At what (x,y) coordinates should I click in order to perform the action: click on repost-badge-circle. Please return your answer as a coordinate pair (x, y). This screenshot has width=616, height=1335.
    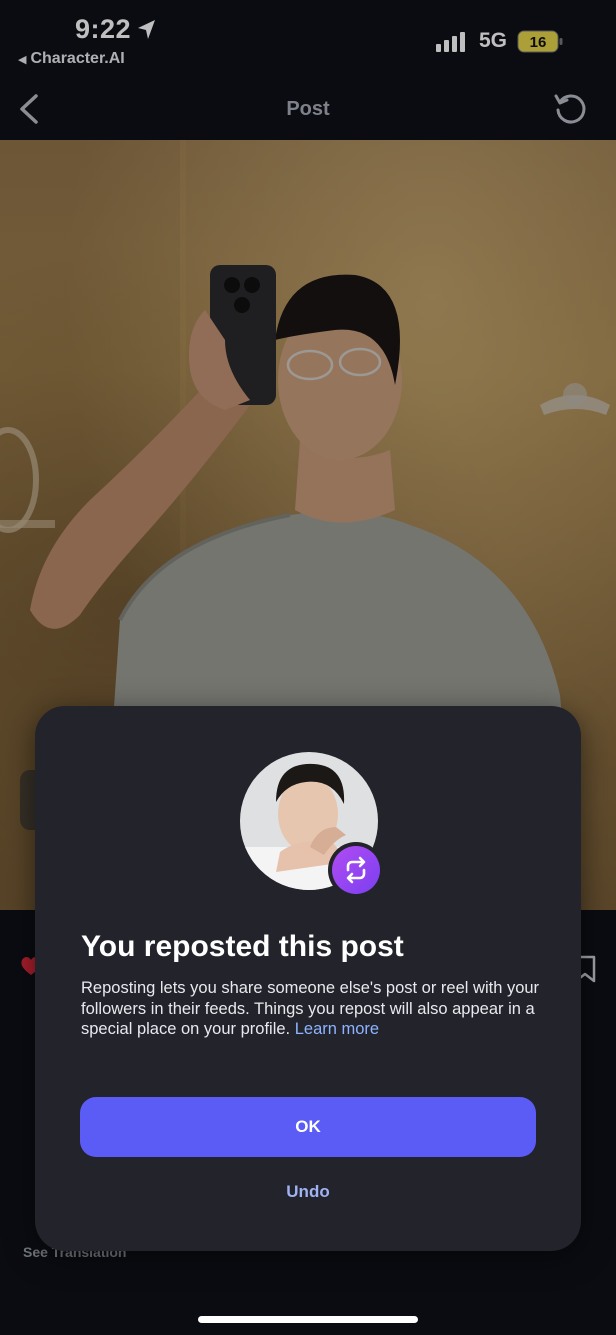
    Looking at the image, I should click on (356, 870).